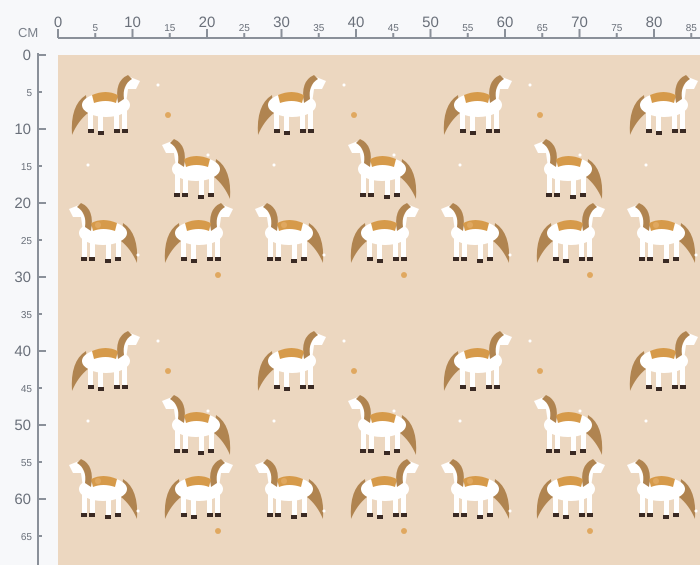 The width and height of the screenshot is (700, 565). I want to click on ruler-unit-label: CM, so click(28, 32).